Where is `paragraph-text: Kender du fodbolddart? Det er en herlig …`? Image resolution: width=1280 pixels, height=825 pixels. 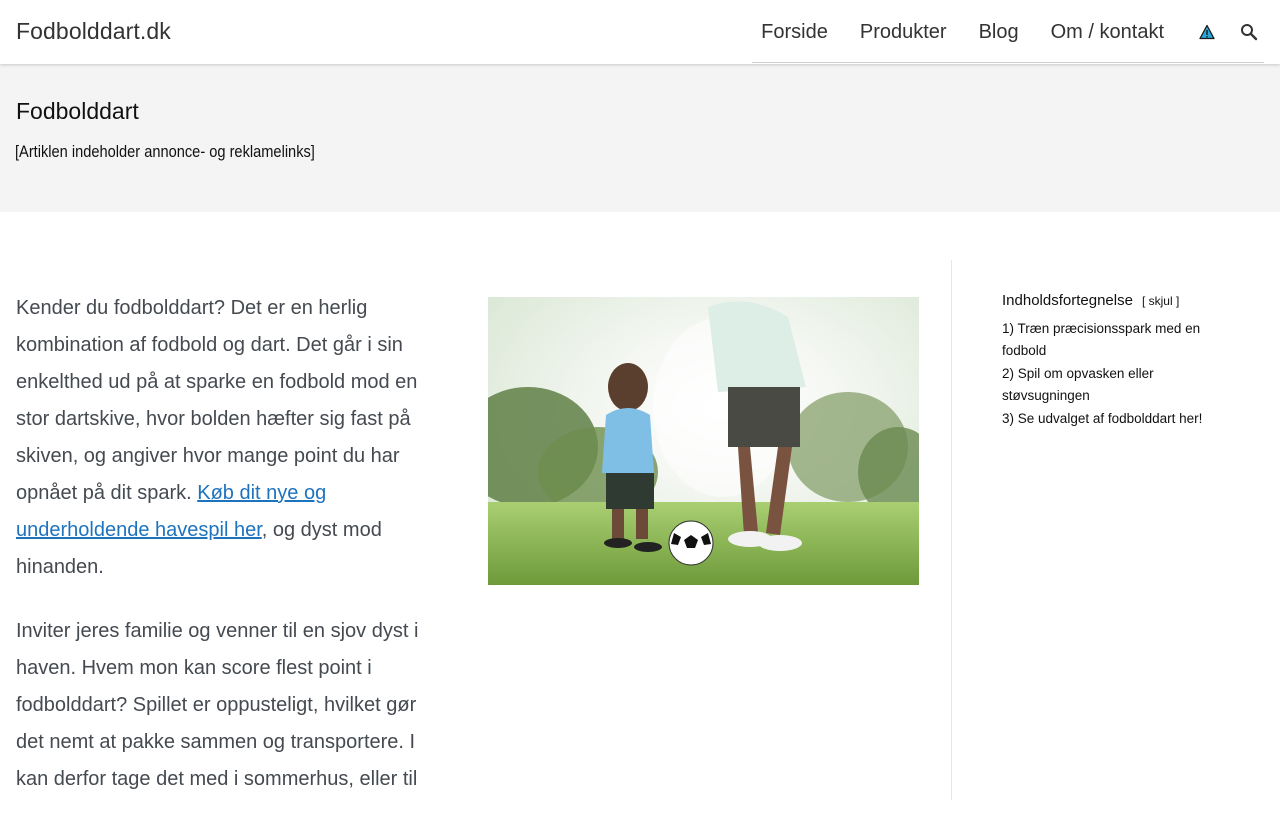
paragraph-text: Kender du fodbolddart? Det er en herlig … is located at coordinates (217, 400).